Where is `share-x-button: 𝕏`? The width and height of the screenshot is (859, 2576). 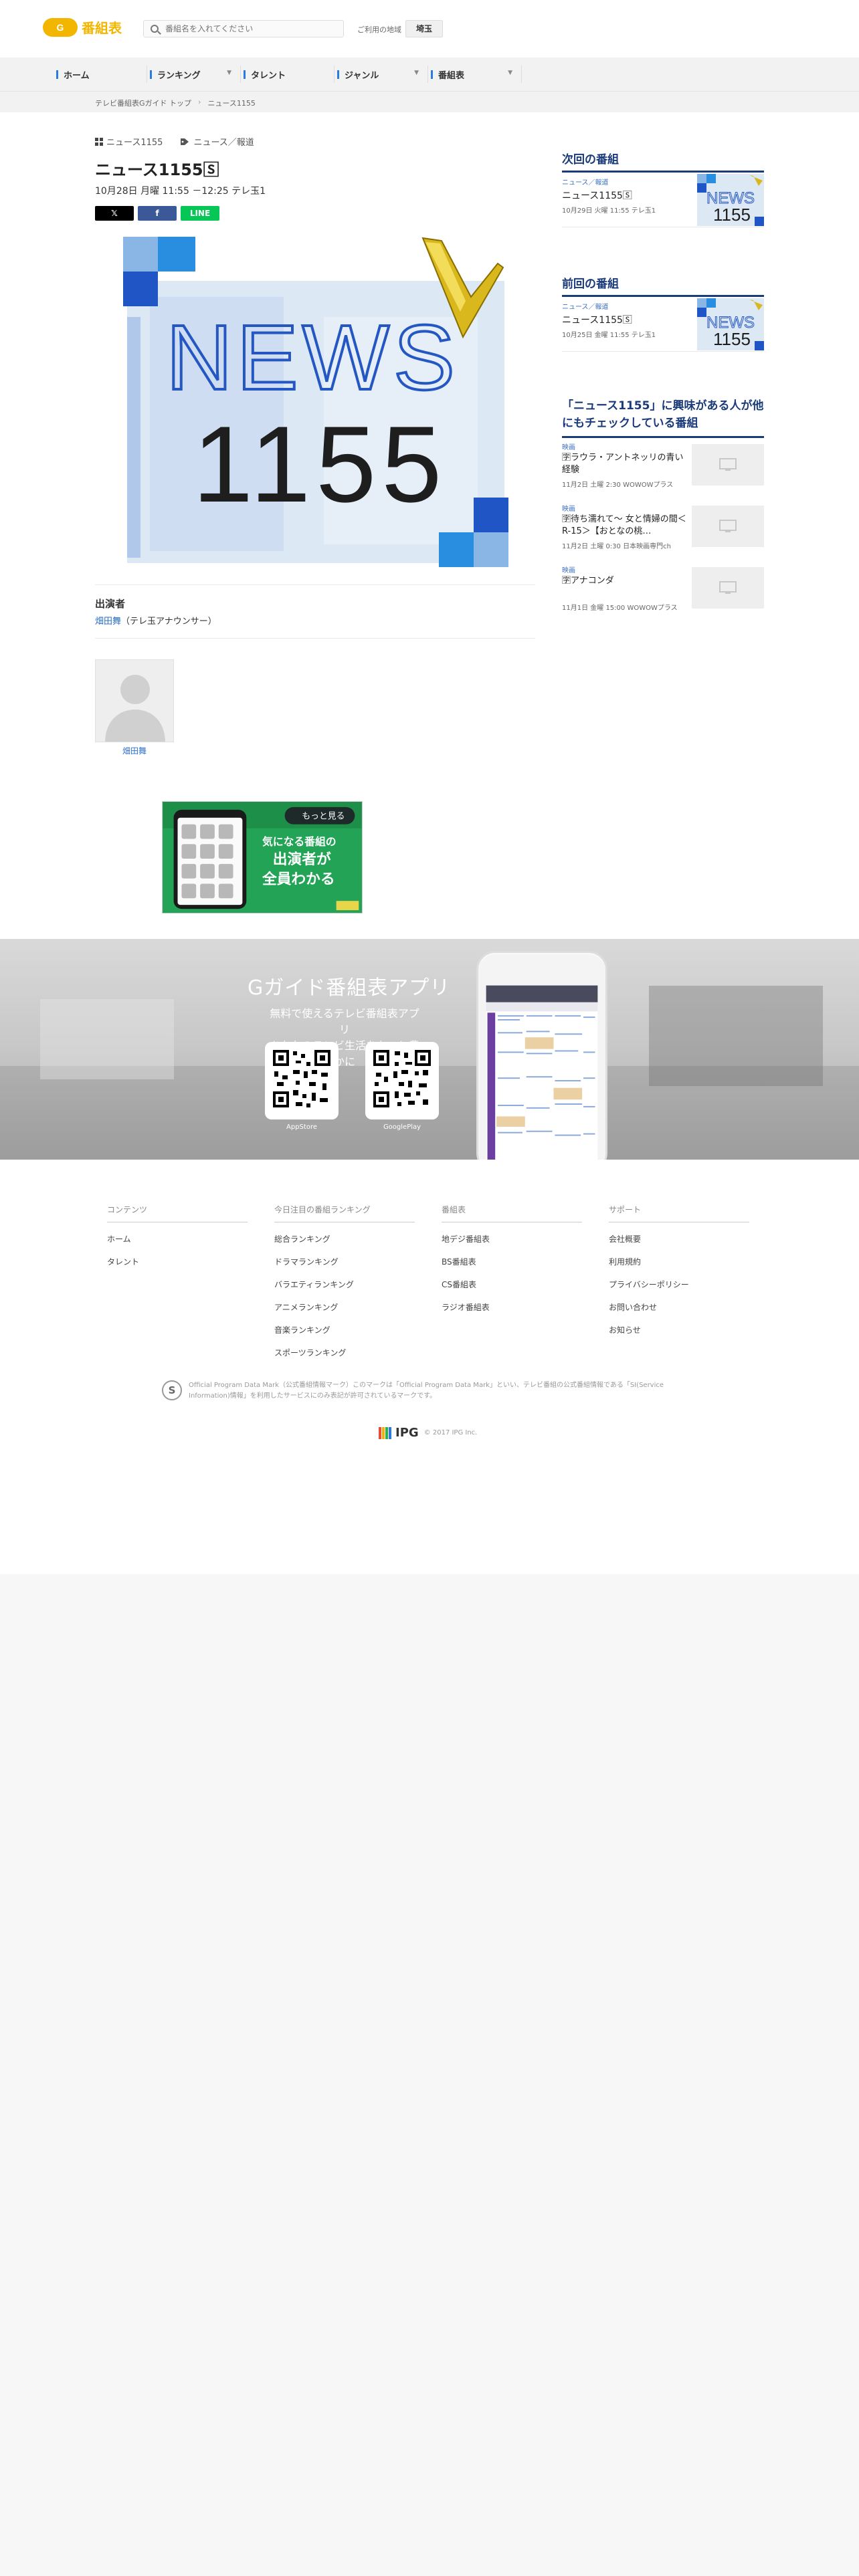
share-x-button: 𝕏 is located at coordinates (114, 213).